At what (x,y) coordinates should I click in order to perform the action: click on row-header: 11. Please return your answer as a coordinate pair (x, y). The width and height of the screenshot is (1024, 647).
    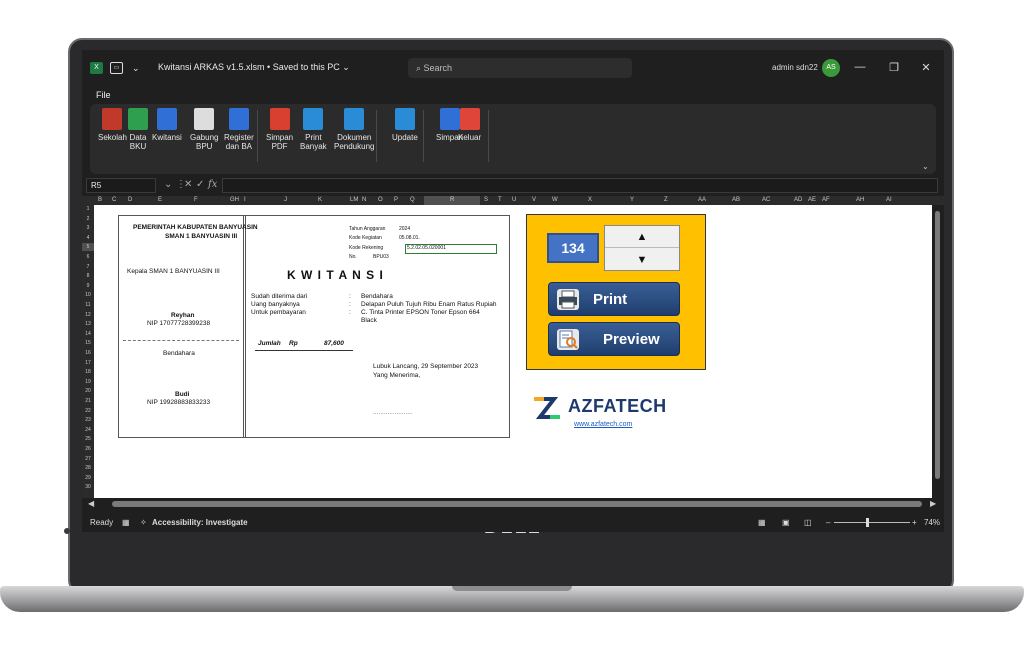
    Looking at the image, I should click on (88, 305).